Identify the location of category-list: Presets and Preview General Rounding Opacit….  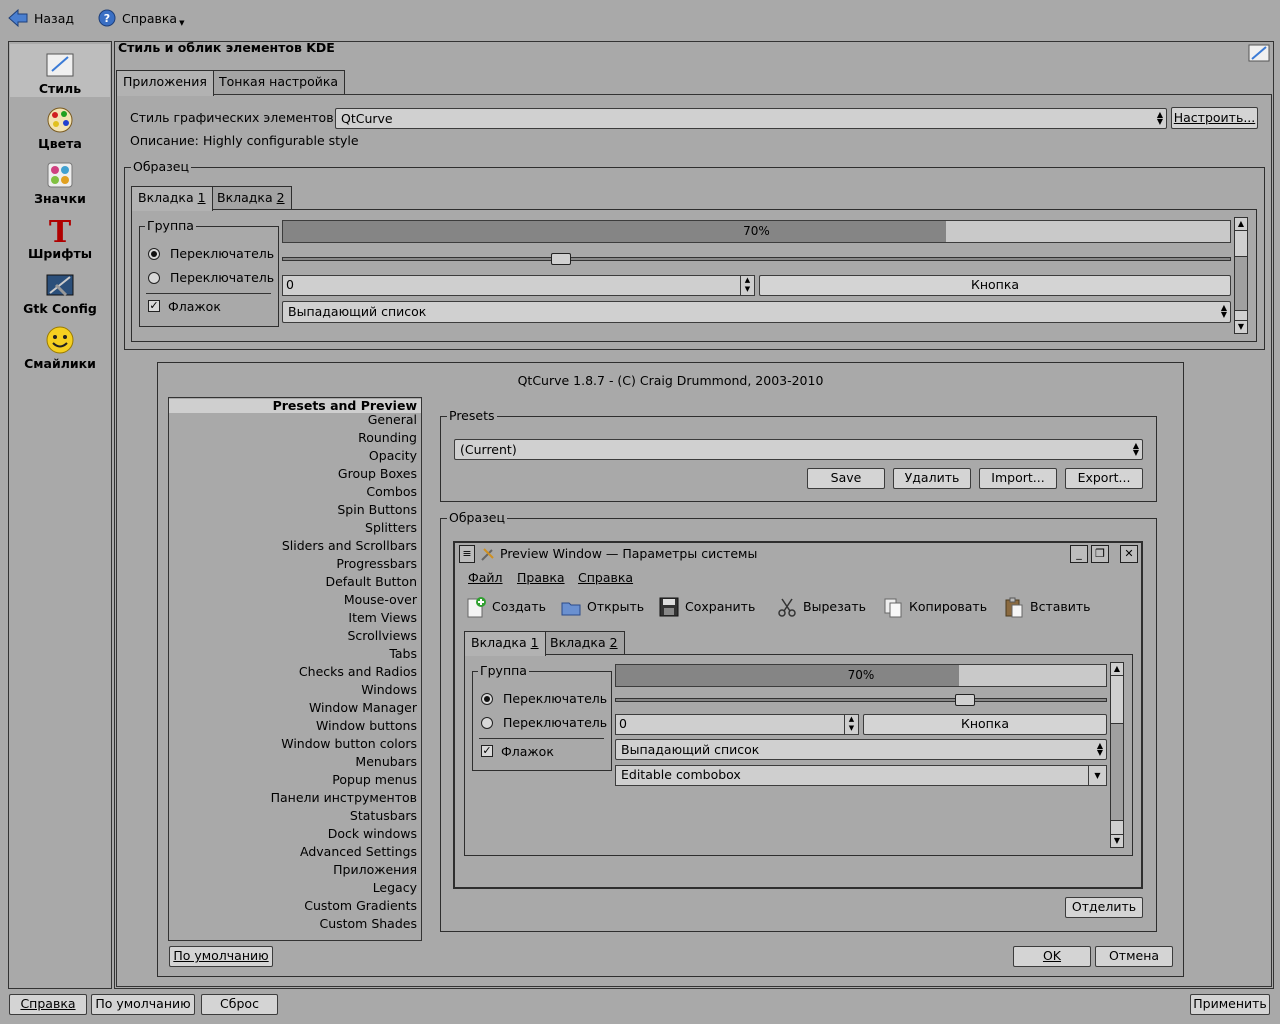
(295, 669).